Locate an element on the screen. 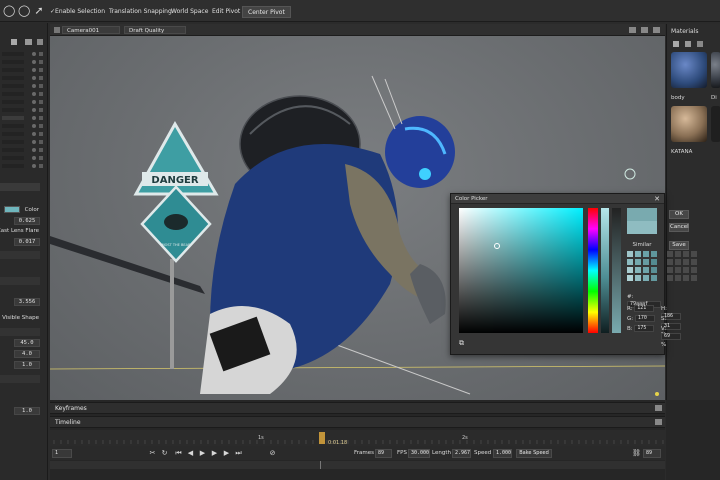  fps-field: 30.000 is located at coordinates (419, 453).